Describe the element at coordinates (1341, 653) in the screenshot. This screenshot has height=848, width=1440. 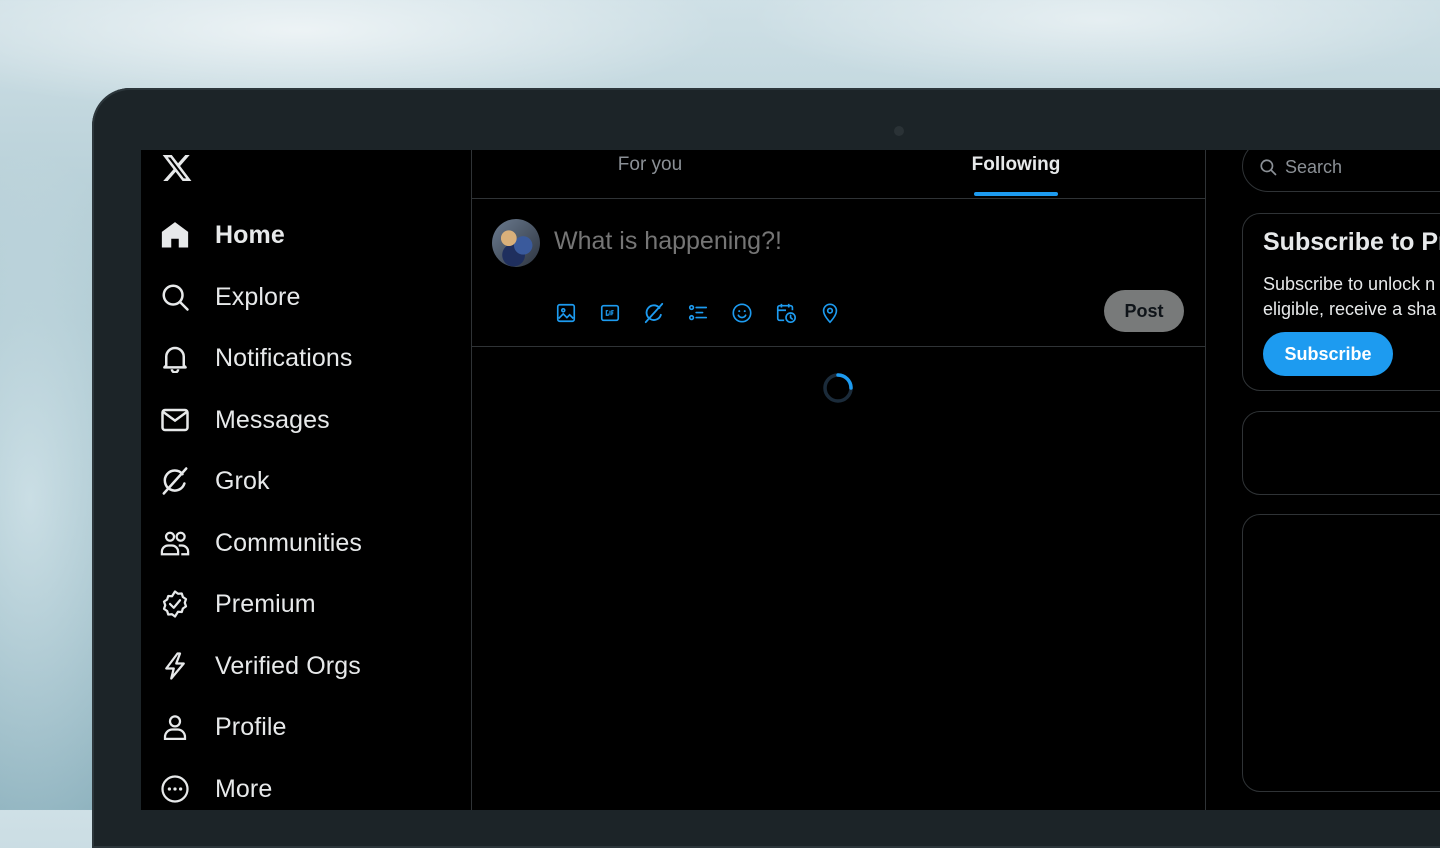
I see `sidebar-card-empty-large` at that location.